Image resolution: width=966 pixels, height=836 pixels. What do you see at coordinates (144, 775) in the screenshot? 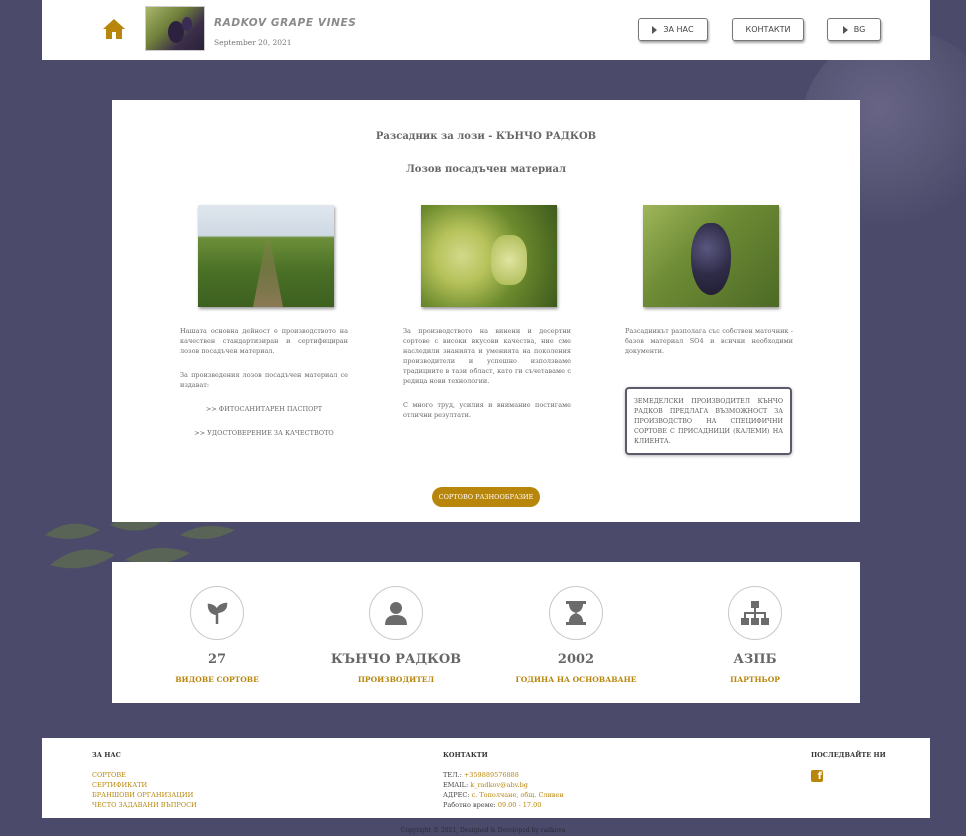
I see `footer-link-varieties: СОРТОВЕ` at bounding box center [144, 775].